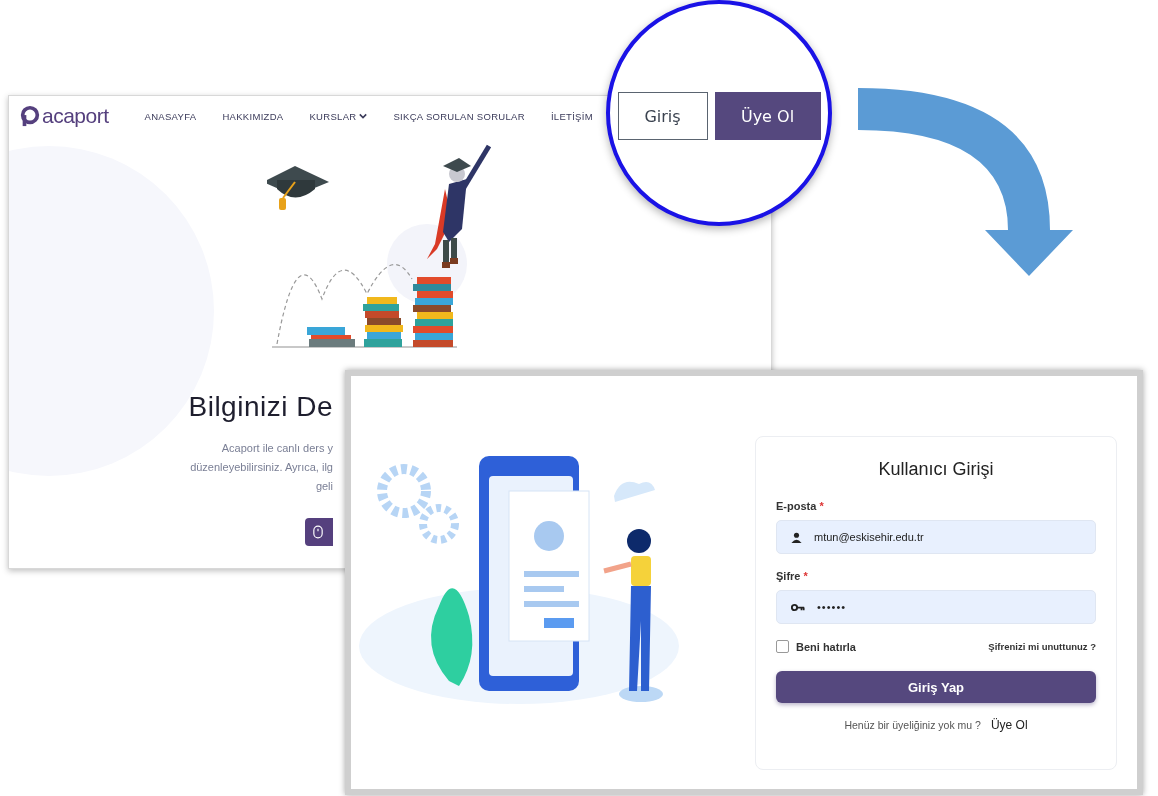 This screenshot has width=1158, height=796. I want to click on field-label: Şifre *, so click(792, 576).